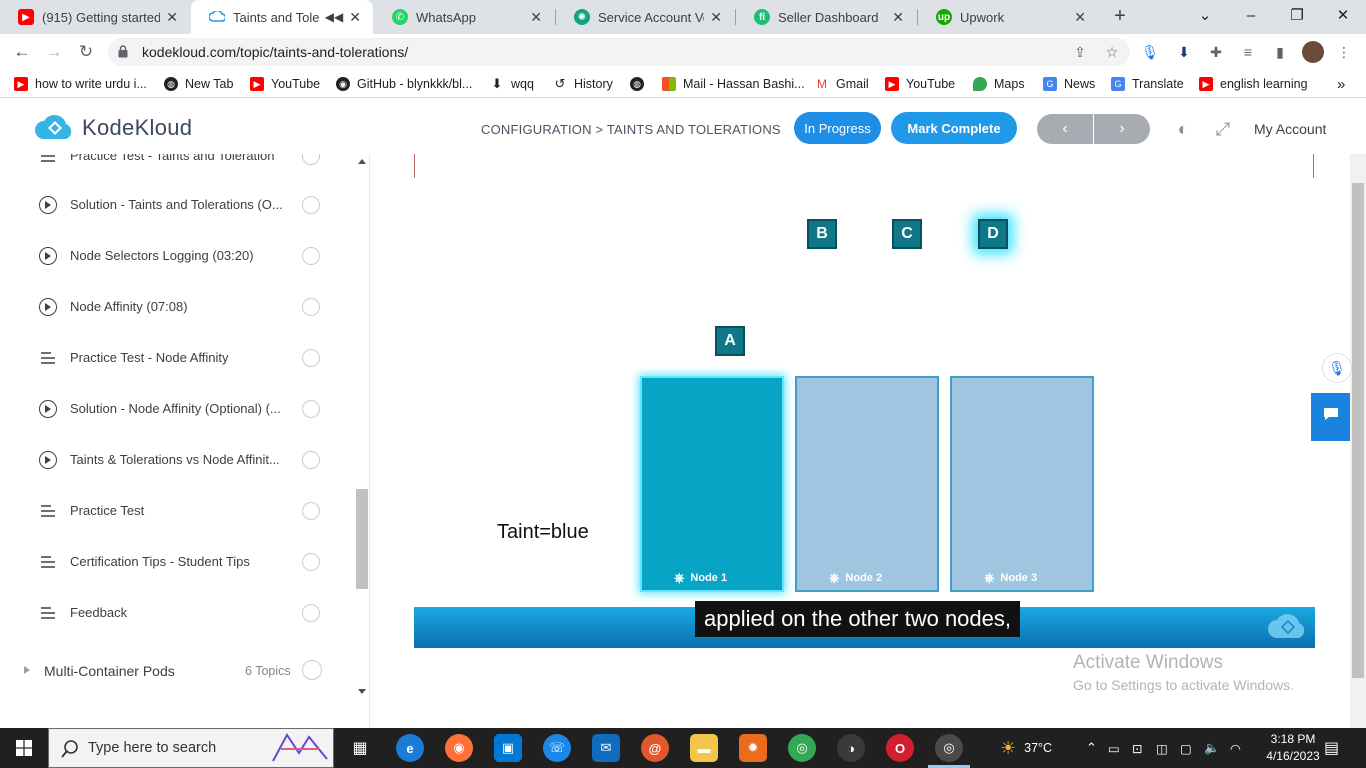  What do you see at coordinates (1183, 129) in the screenshot?
I see `dark-mode-toggle-icon: ◐` at bounding box center [1183, 129].